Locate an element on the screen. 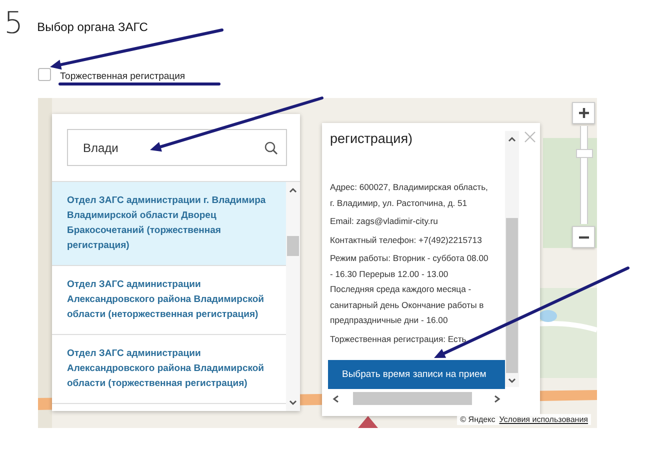  info-text: Торжественная регистрация: Есть is located at coordinates (399, 339).